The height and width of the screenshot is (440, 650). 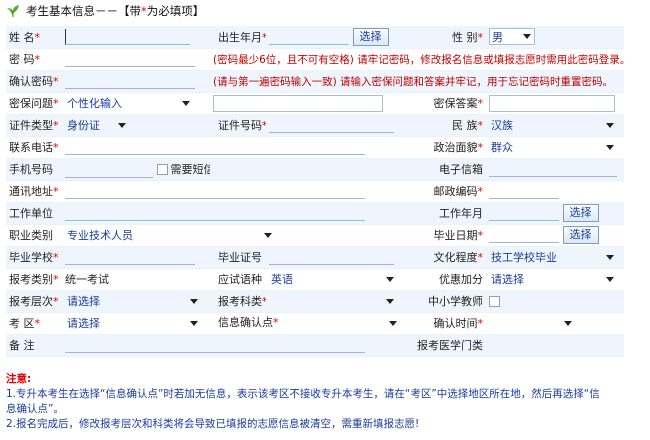 I want to click on notes-title: 注意:, so click(x=19, y=379).